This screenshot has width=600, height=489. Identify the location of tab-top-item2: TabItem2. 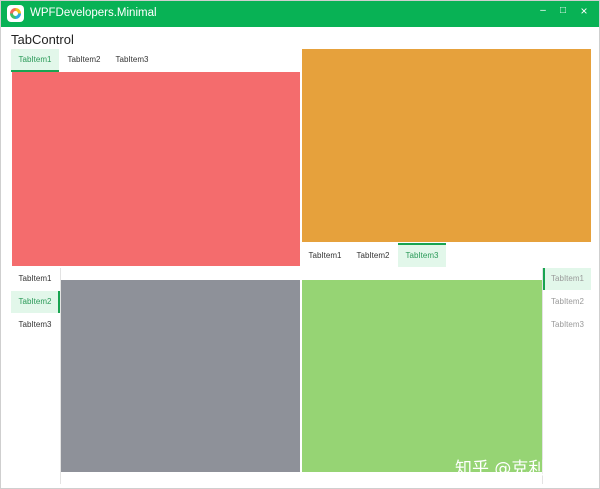
(84, 60).